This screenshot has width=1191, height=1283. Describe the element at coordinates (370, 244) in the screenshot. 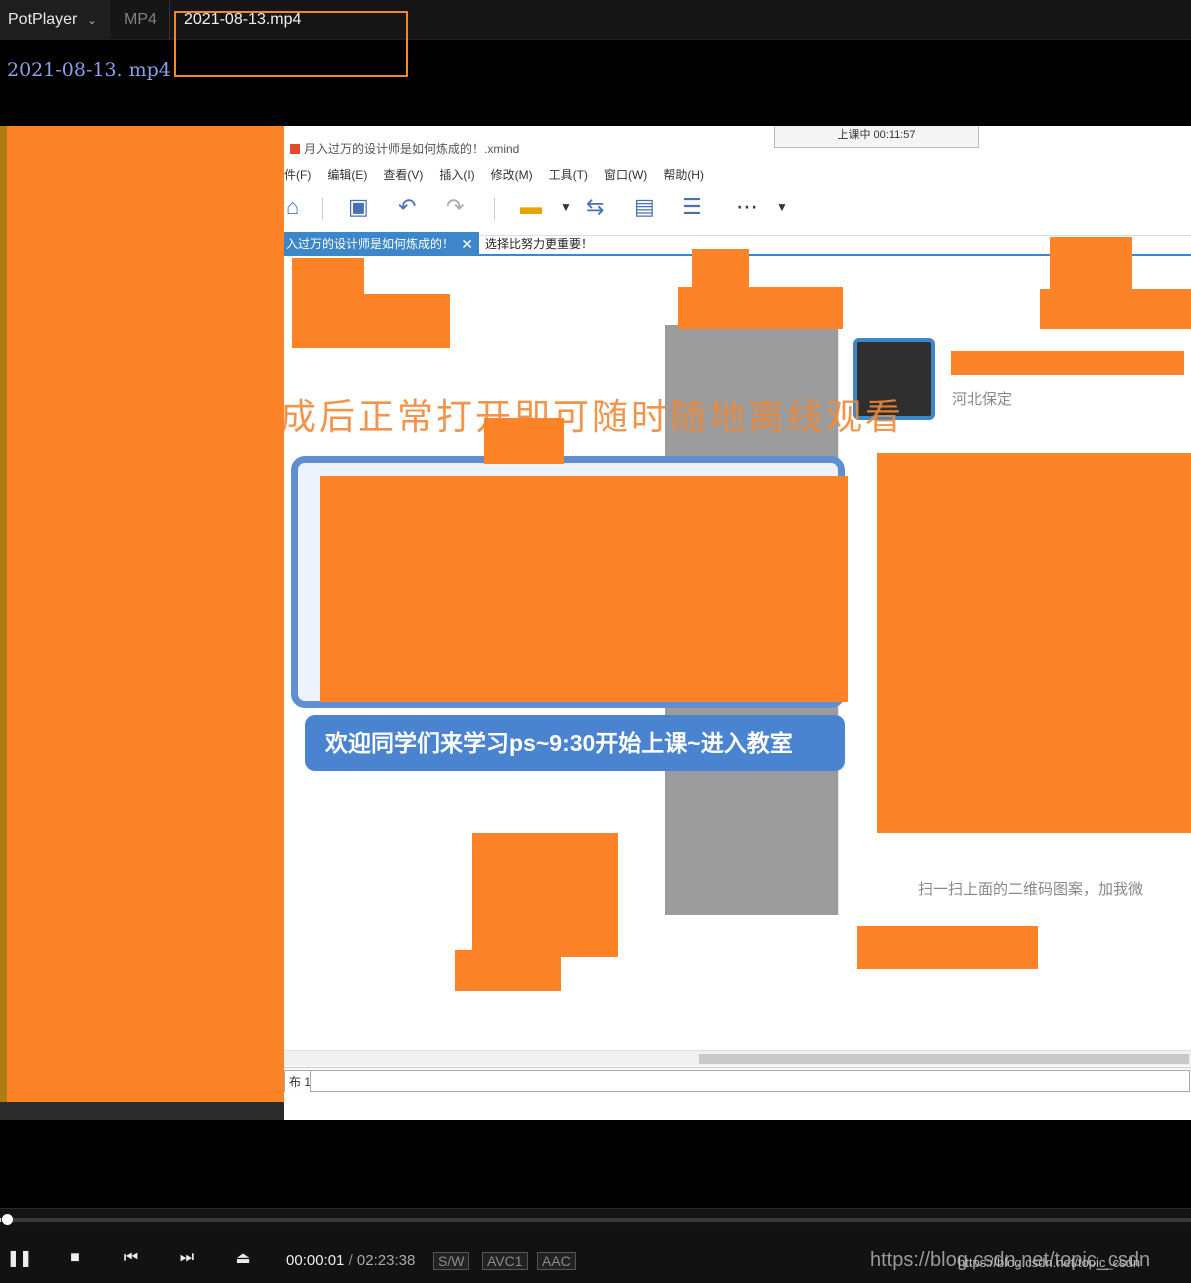

I see `tab-active-label: 入过万的设计师是如何炼成的！` at that location.